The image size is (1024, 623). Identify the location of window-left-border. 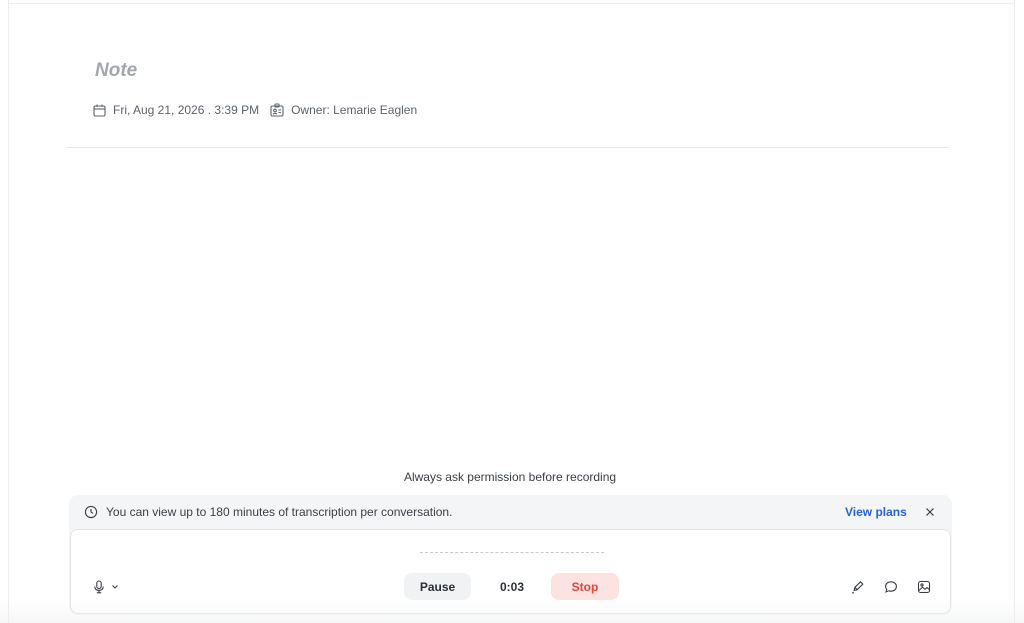
(8, 311).